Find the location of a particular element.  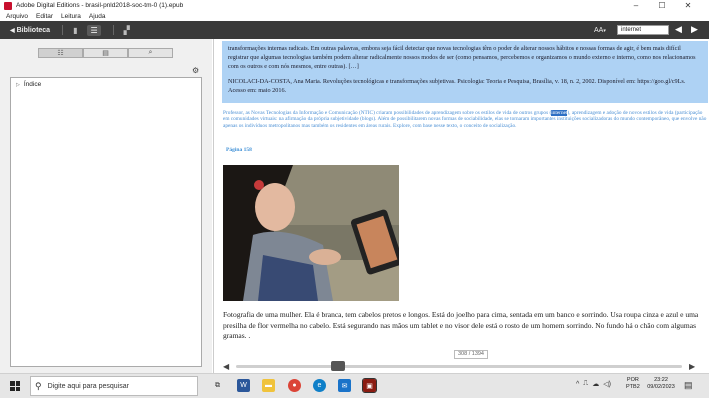

taskbar-search-input: ⚲ Digite aqui para pesquisar is located at coordinates (114, 386).